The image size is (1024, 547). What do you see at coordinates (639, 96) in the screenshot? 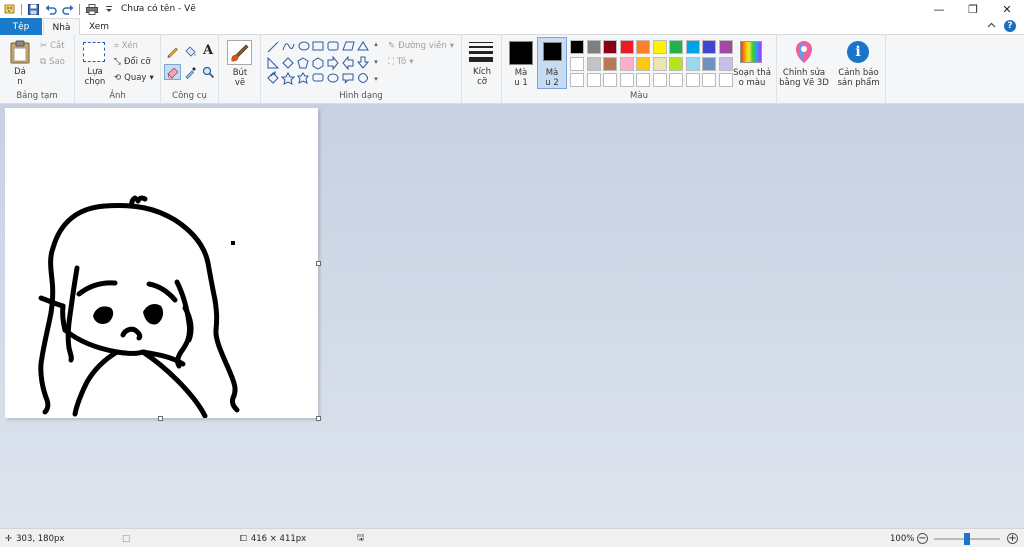
I see `colors-group-label: Màu` at bounding box center [639, 96].